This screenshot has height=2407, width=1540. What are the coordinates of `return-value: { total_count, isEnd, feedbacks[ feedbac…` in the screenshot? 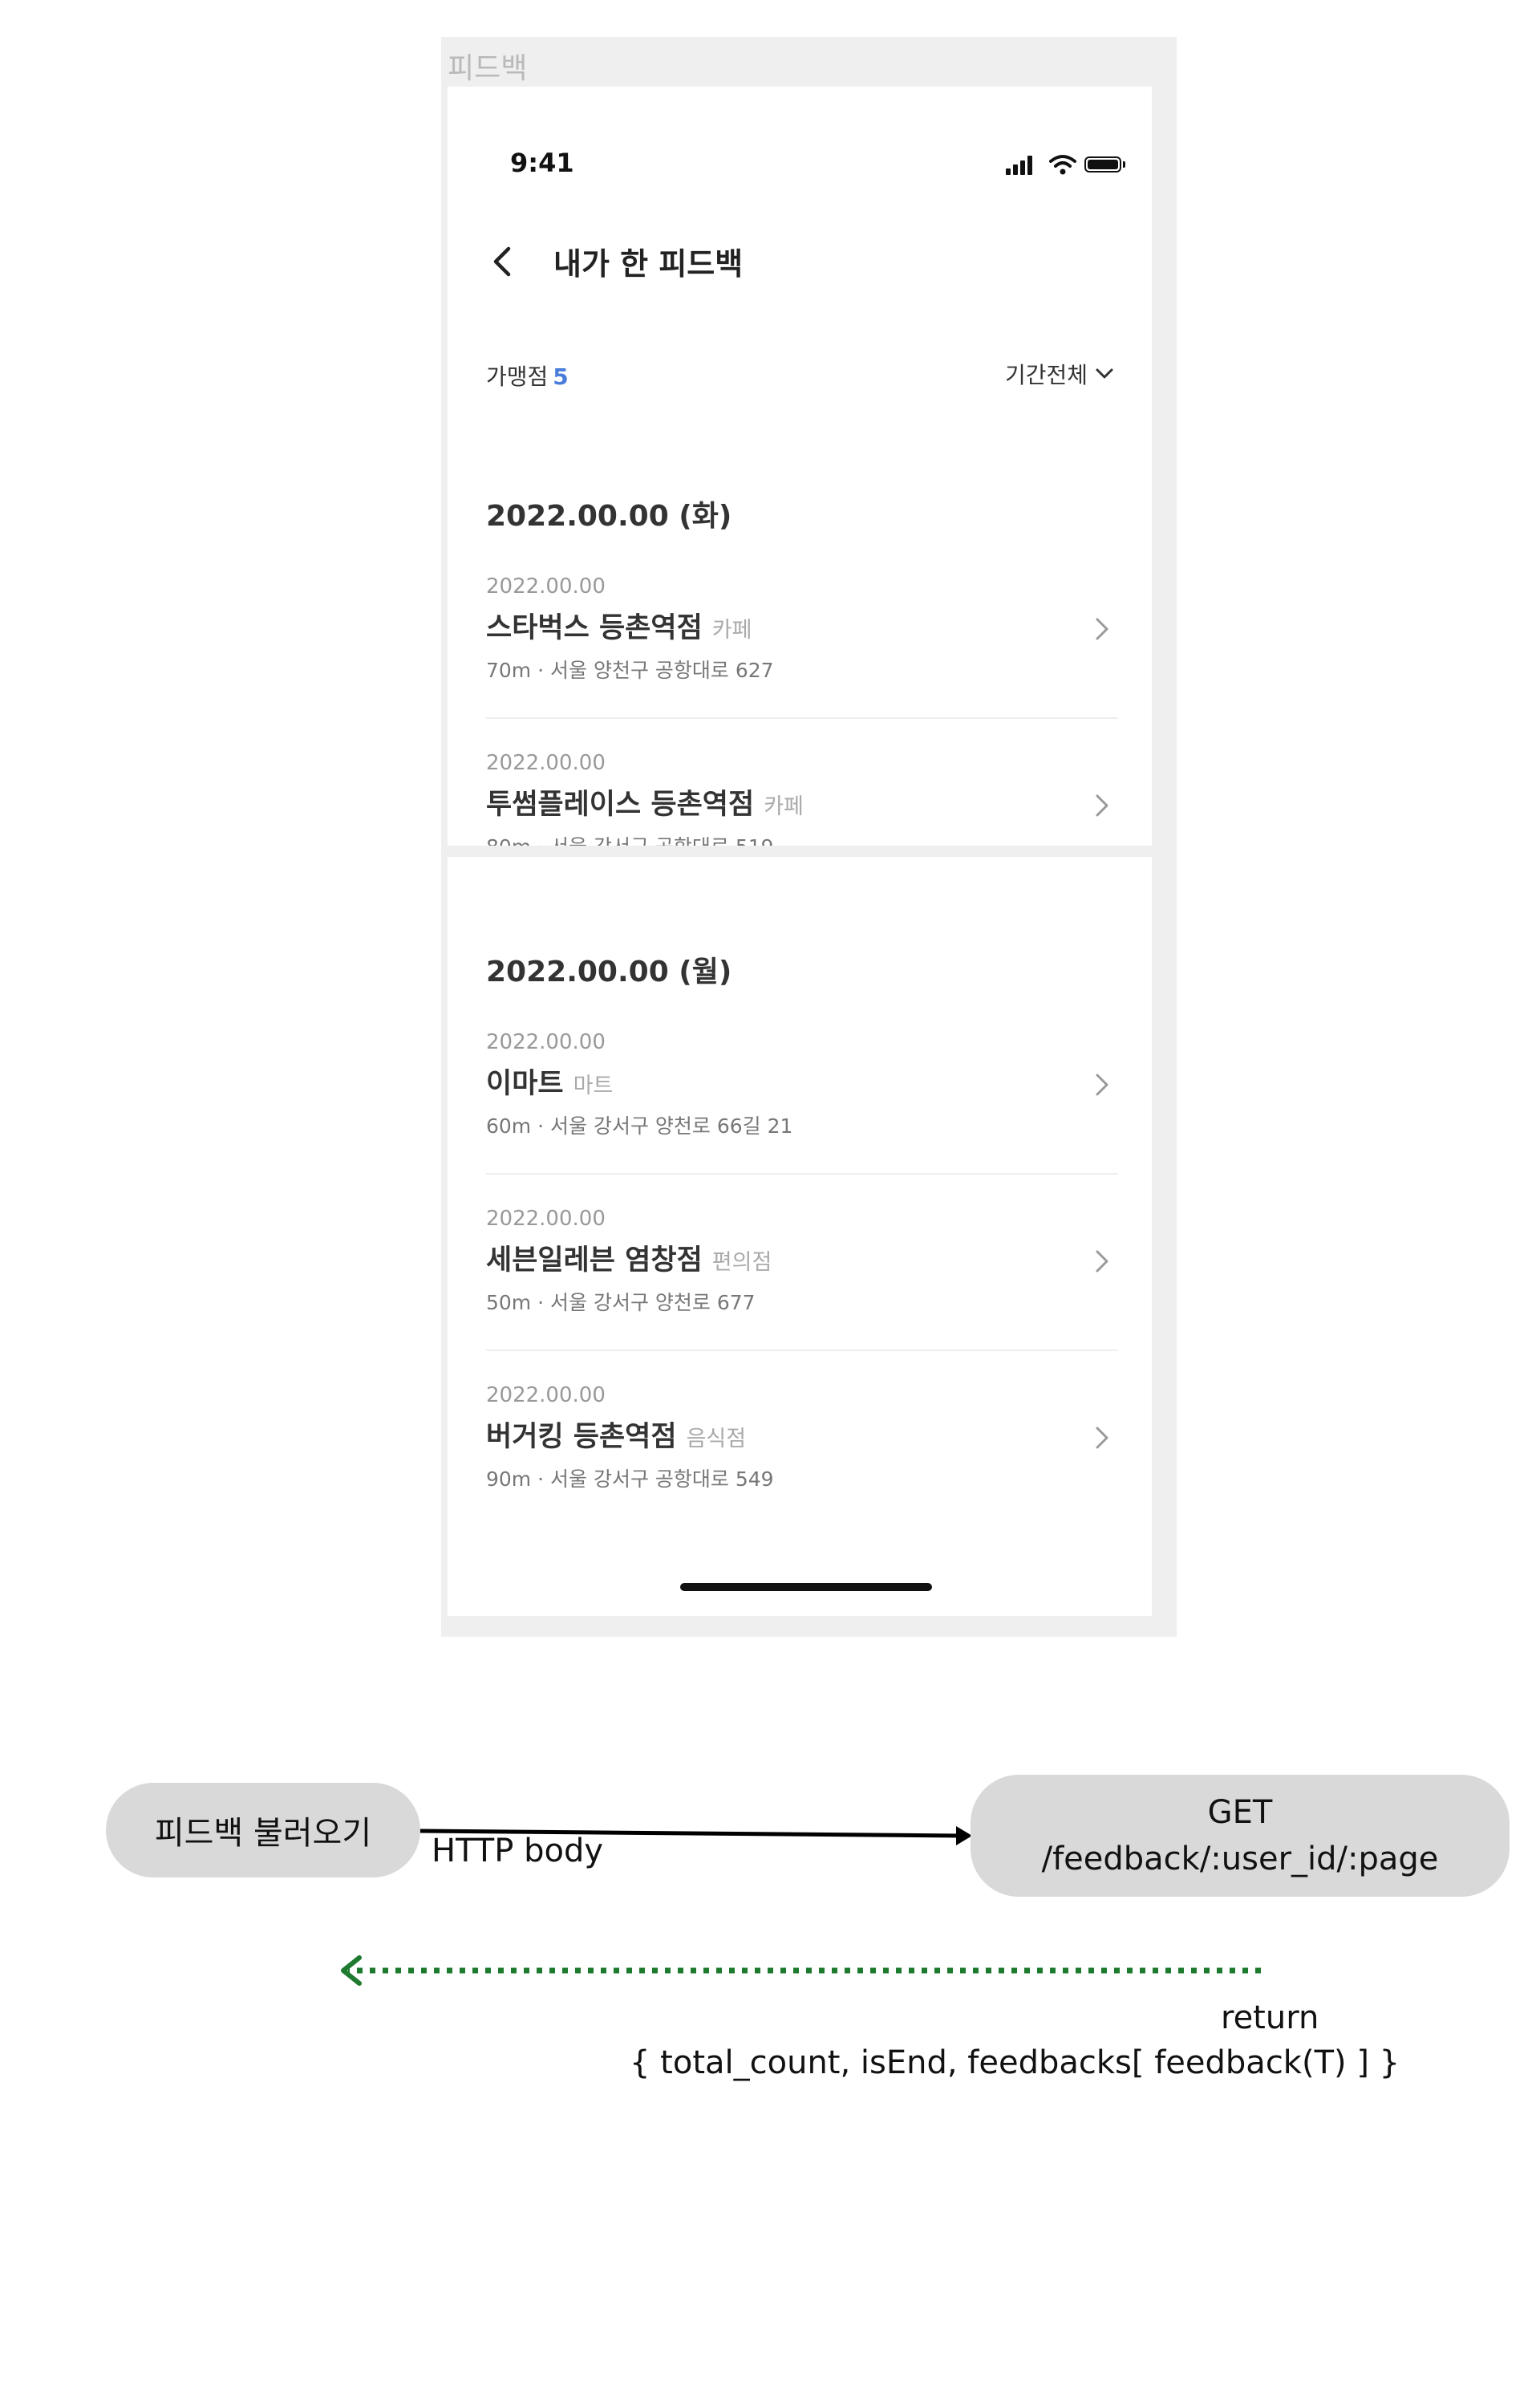 It's located at (1015, 2062).